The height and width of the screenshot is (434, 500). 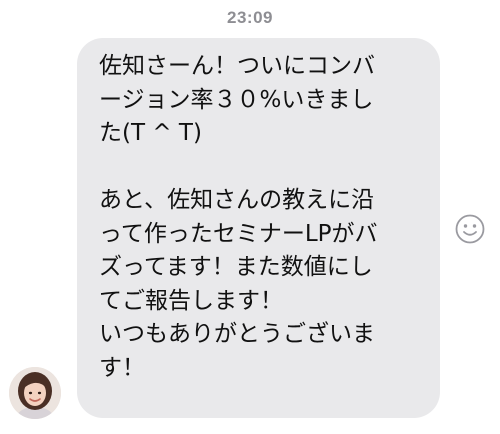 I want to click on message-line: てご報告します！, so click(x=191, y=300).